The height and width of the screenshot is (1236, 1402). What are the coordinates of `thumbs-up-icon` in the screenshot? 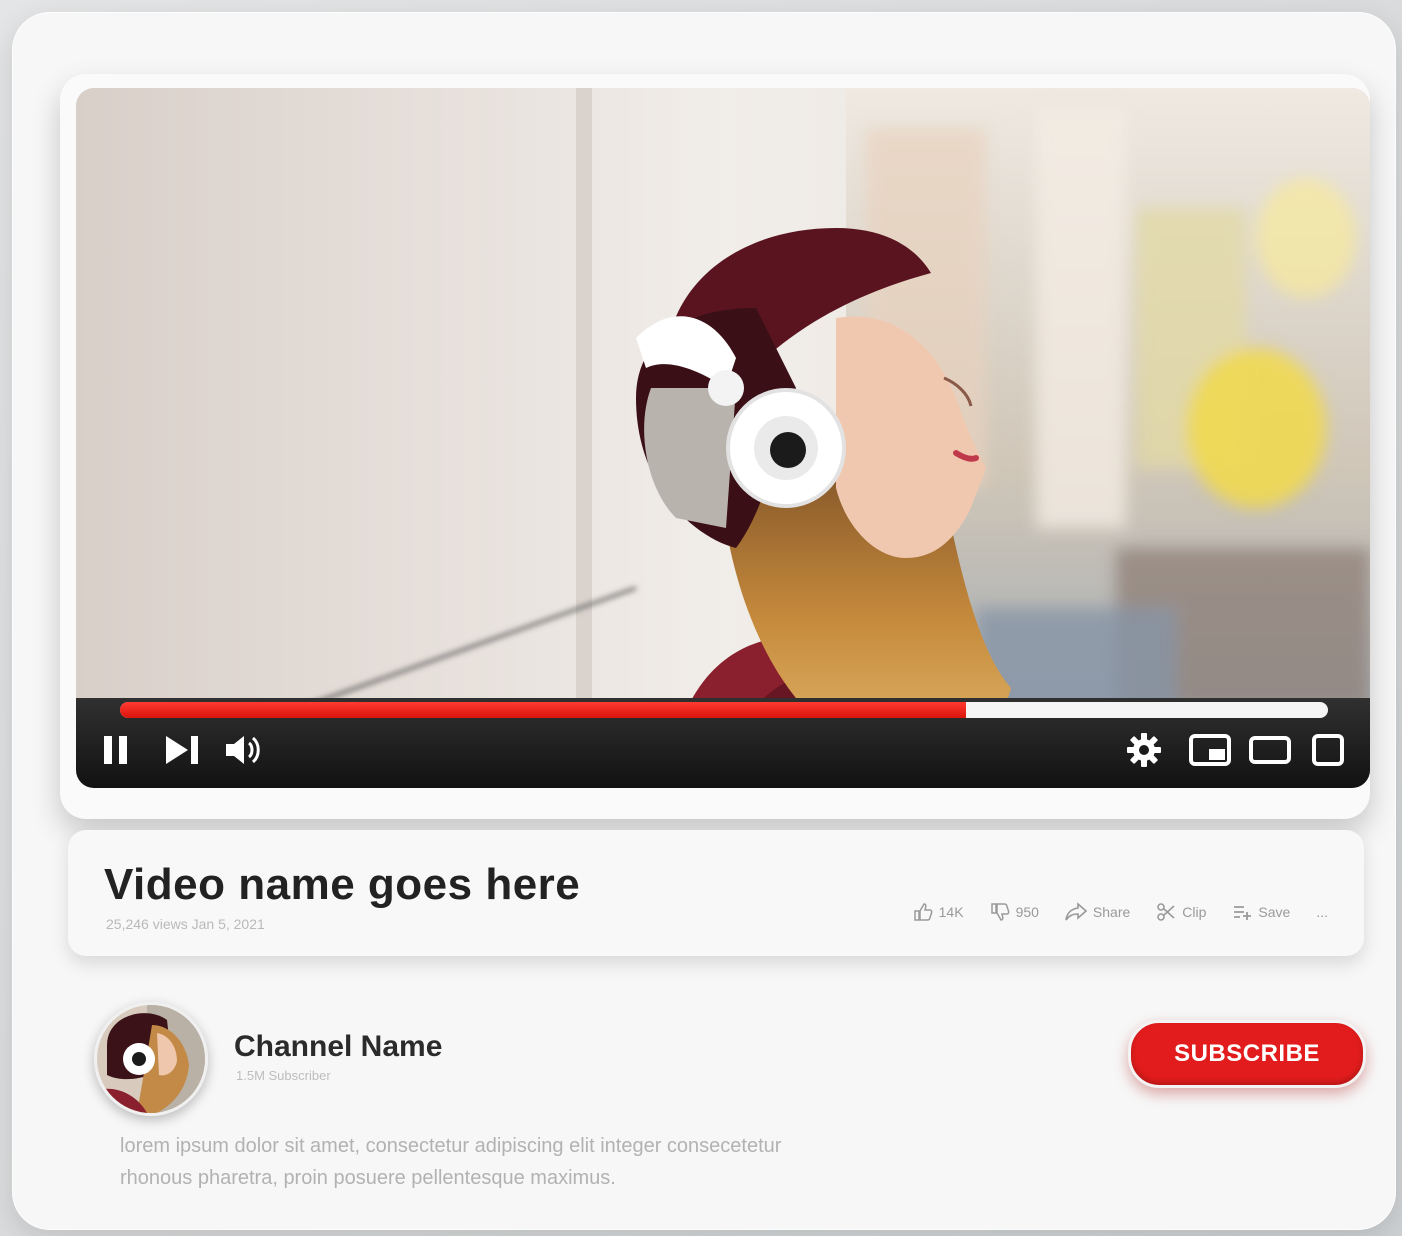 It's located at (923, 912).